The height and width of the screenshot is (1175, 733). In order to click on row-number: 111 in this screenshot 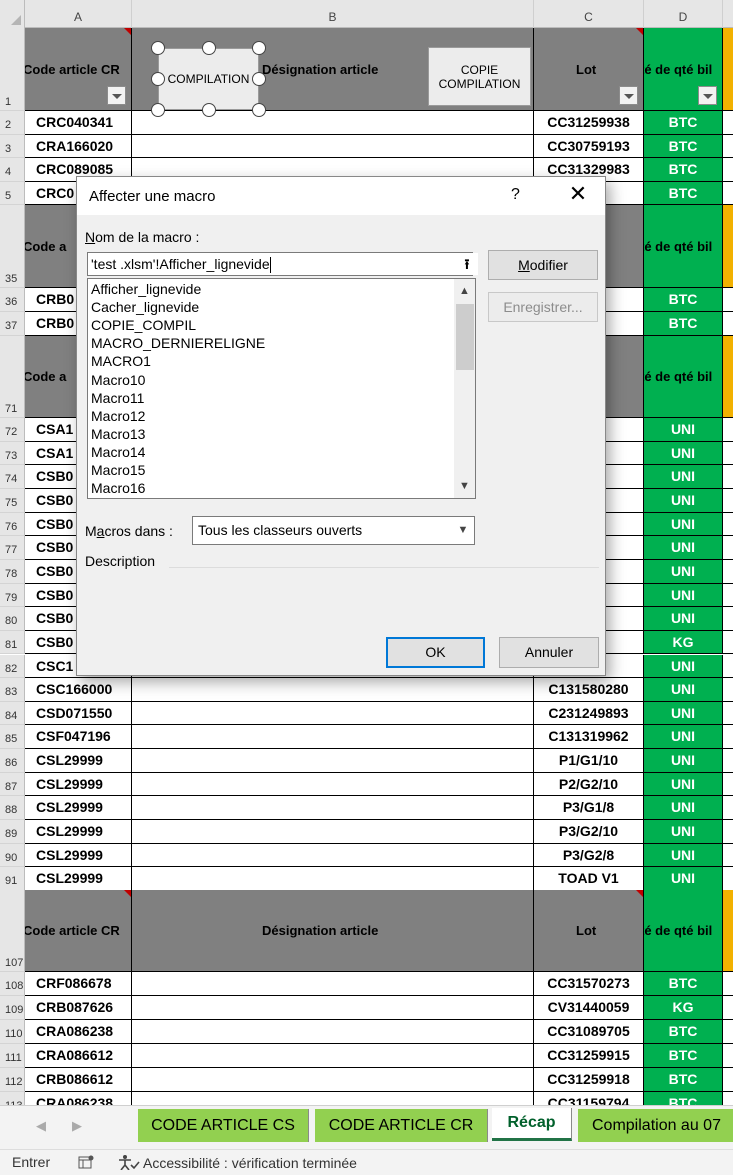, I will do `click(12, 1056)`.